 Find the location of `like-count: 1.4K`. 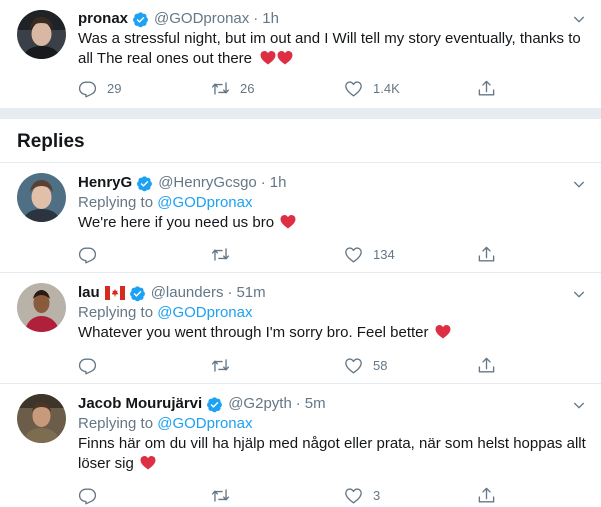

like-count: 1.4K is located at coordinates (386, 88).